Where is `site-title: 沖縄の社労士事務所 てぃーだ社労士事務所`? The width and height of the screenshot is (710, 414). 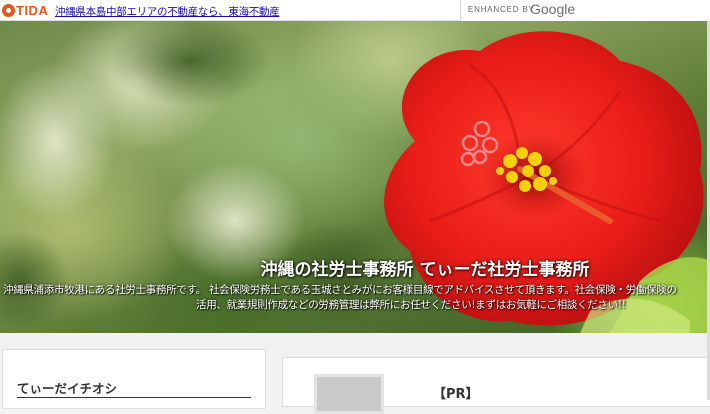
site-title: 沖縄の社労士事務所 てぃーだ社労士事務所 is located at coordinates (355, 267).